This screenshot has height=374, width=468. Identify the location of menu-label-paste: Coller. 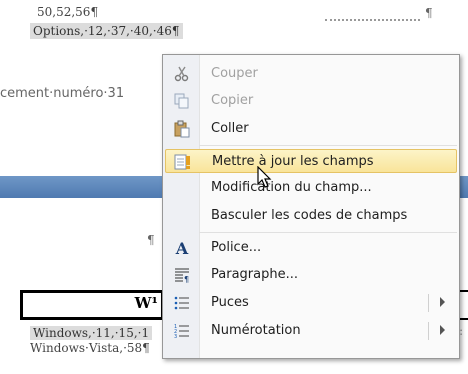
(230, 128).